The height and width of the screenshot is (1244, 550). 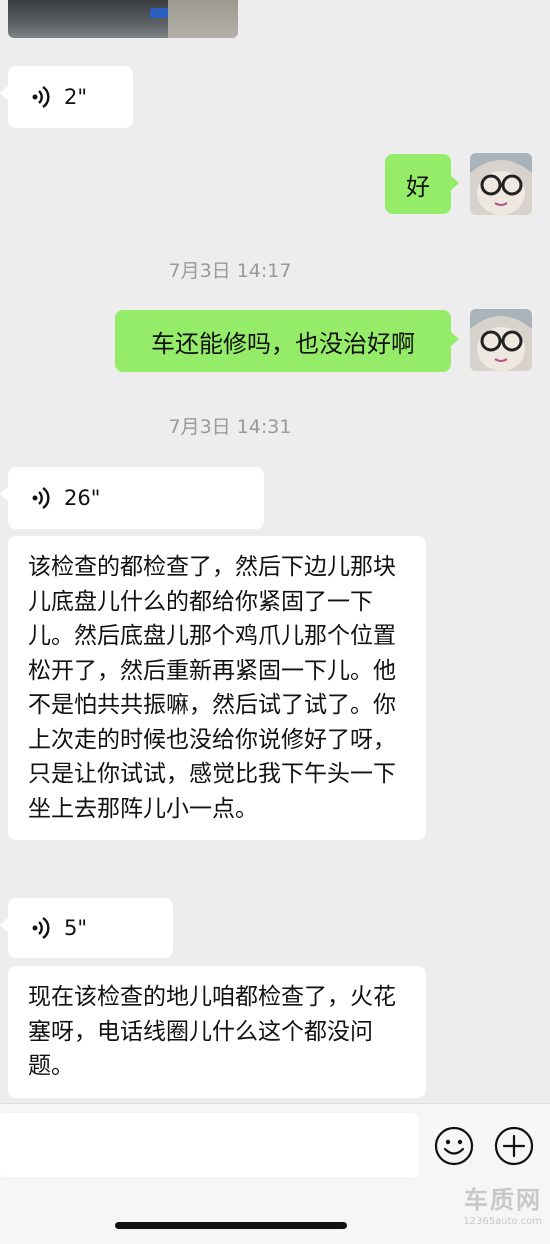 What do you see at coordinates (76, 97) in the screenshot?
I see `voice-duration: 2"` at bounding box center [76, 97].